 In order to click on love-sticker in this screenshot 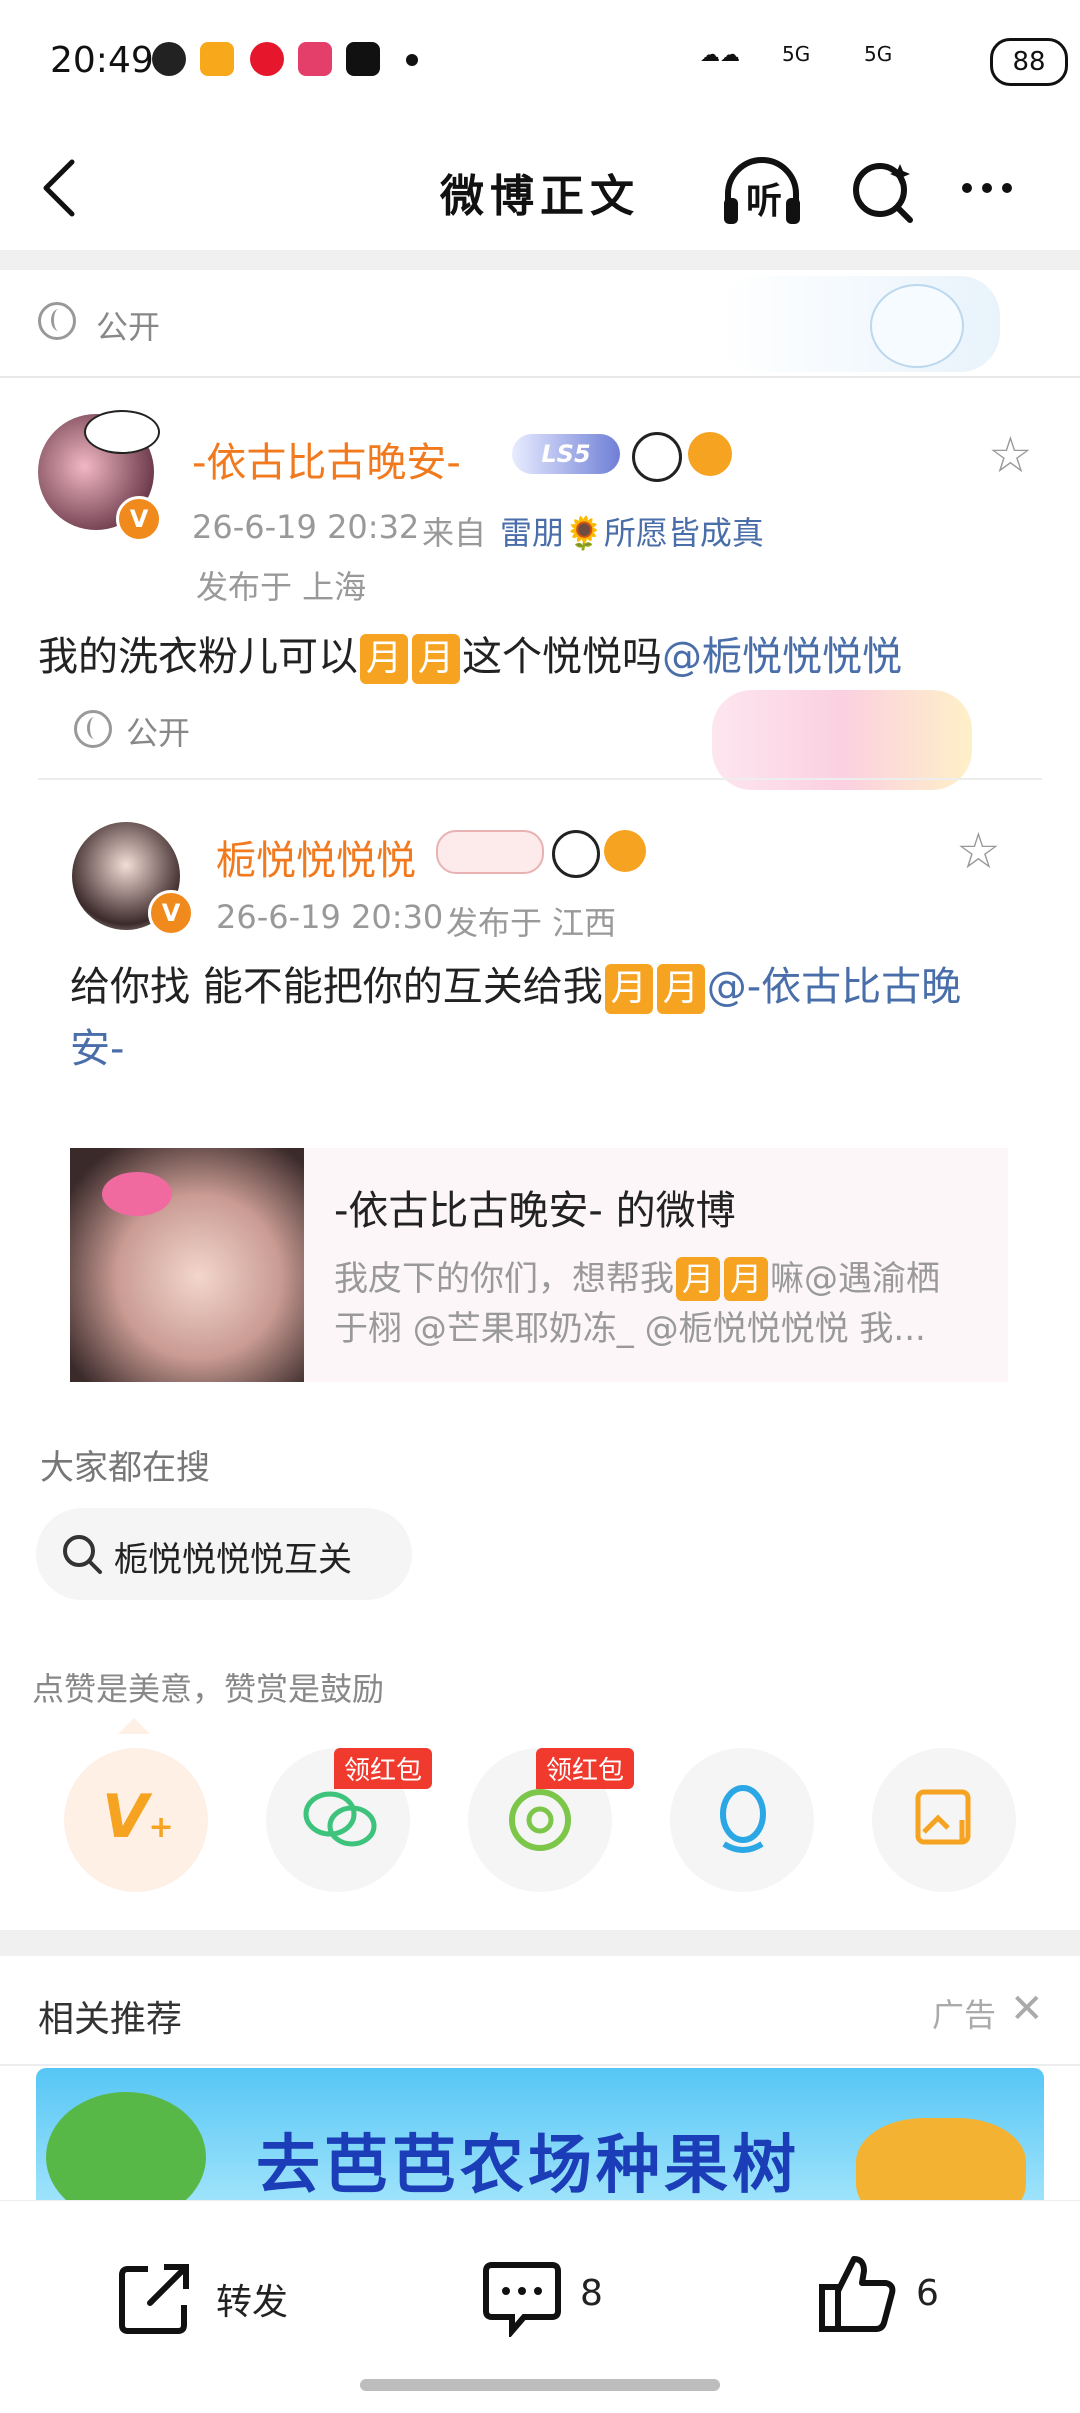, I will do `click(842, 740)`.